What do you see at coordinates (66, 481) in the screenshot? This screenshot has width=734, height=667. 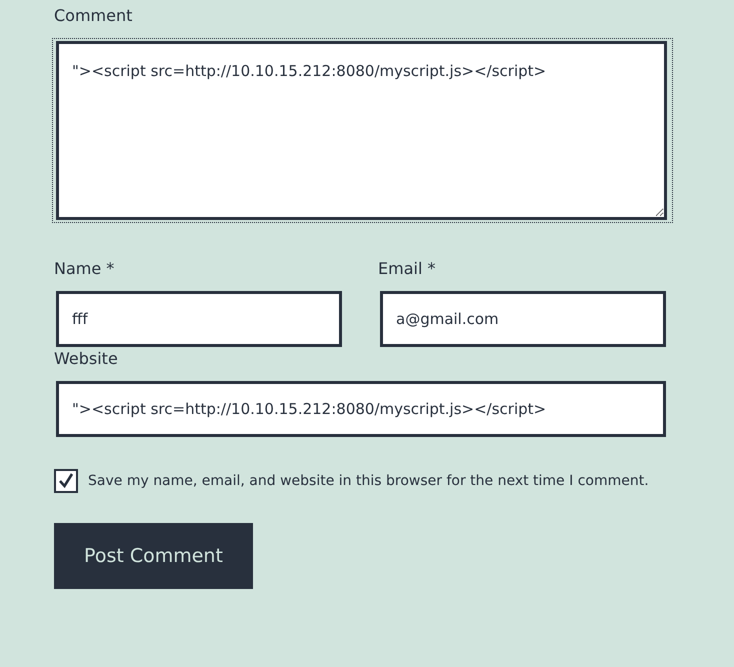 I see `save-info-checkbox` at bounding box center [66, 481].